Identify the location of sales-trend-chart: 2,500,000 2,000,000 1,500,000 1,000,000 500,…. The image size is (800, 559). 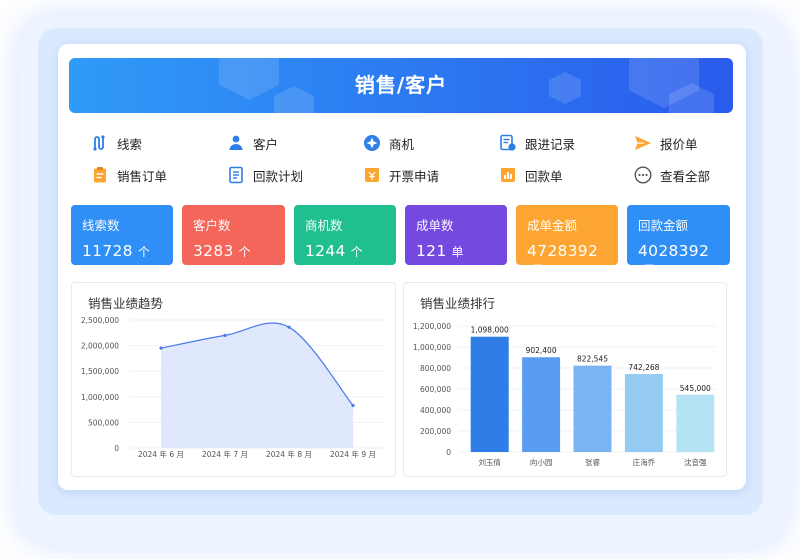
(233, 387).